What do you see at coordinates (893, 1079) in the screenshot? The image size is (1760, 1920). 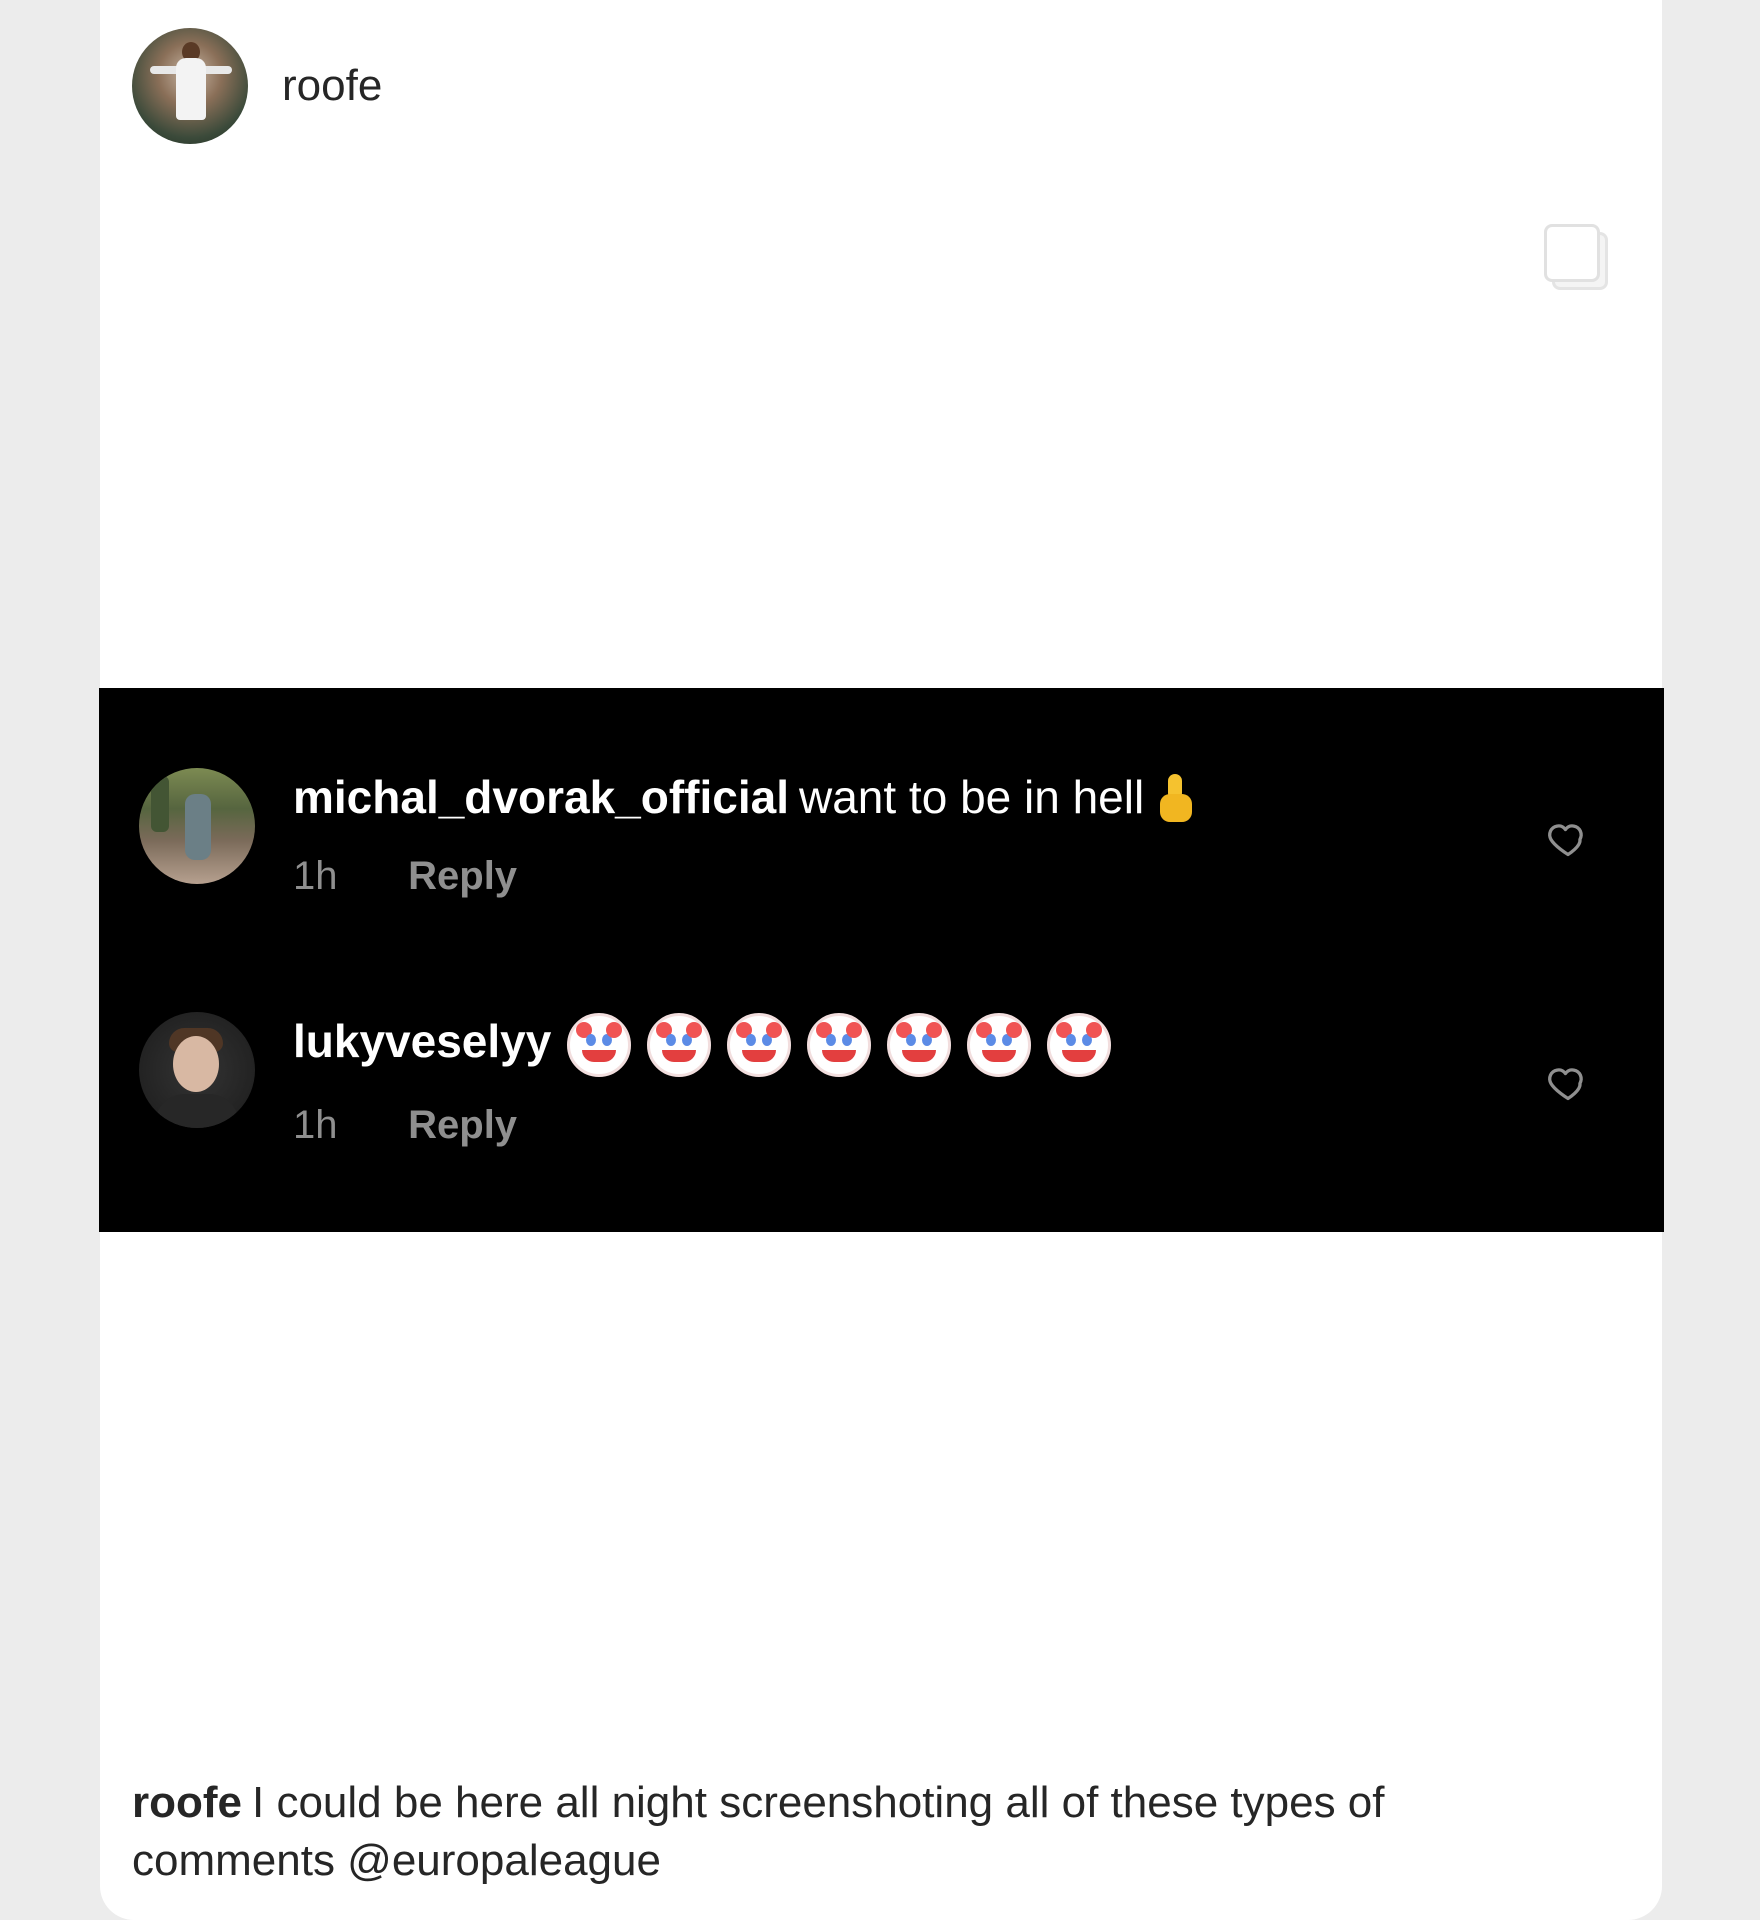 I see `comment-body: lukyveselyy 1h Reply` at bounding box center [893, 1079].